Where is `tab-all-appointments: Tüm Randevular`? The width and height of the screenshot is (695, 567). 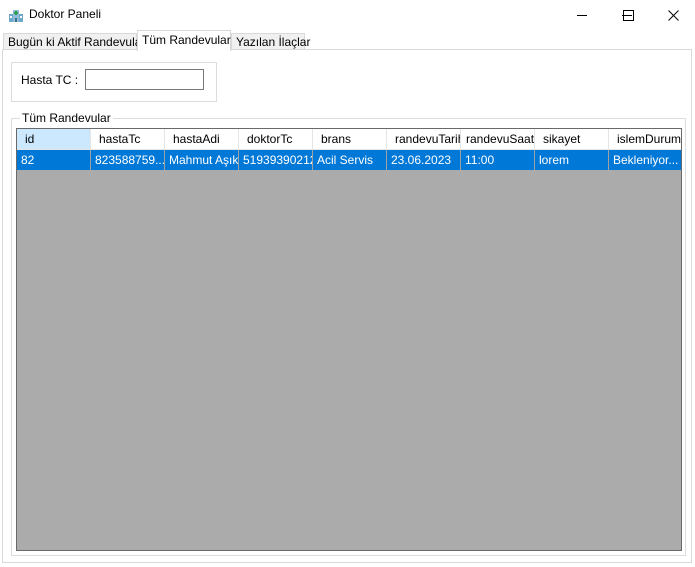
tab-all-appointments: Tüm Randevular is located at coordinates (184, 40).